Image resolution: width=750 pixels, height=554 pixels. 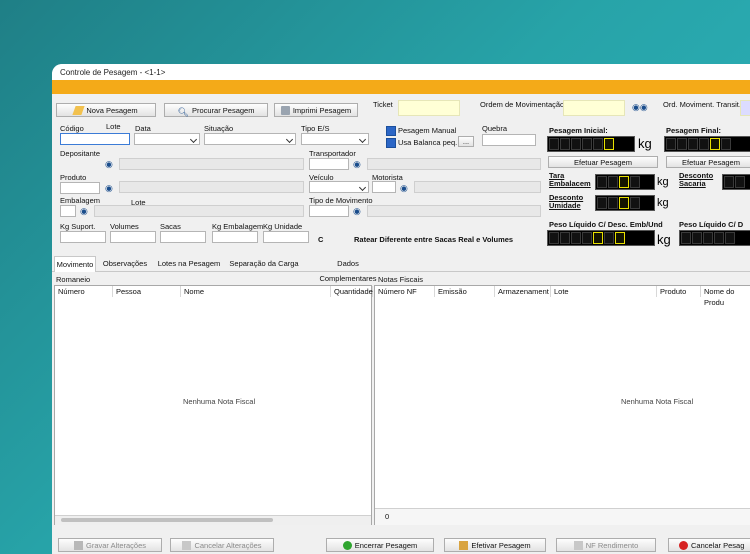 I want to click on motorista-name-field, so click(x=477, y=187).